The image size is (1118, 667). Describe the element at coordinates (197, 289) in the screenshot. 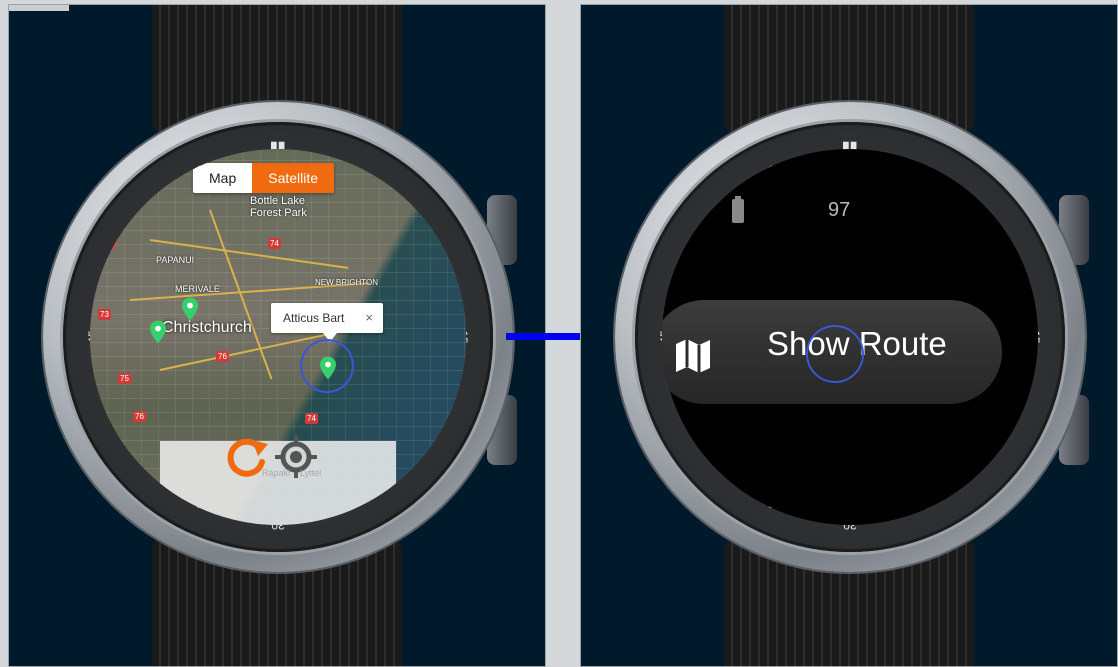

I see `map-label-merivale: MERIVALE` at that location.